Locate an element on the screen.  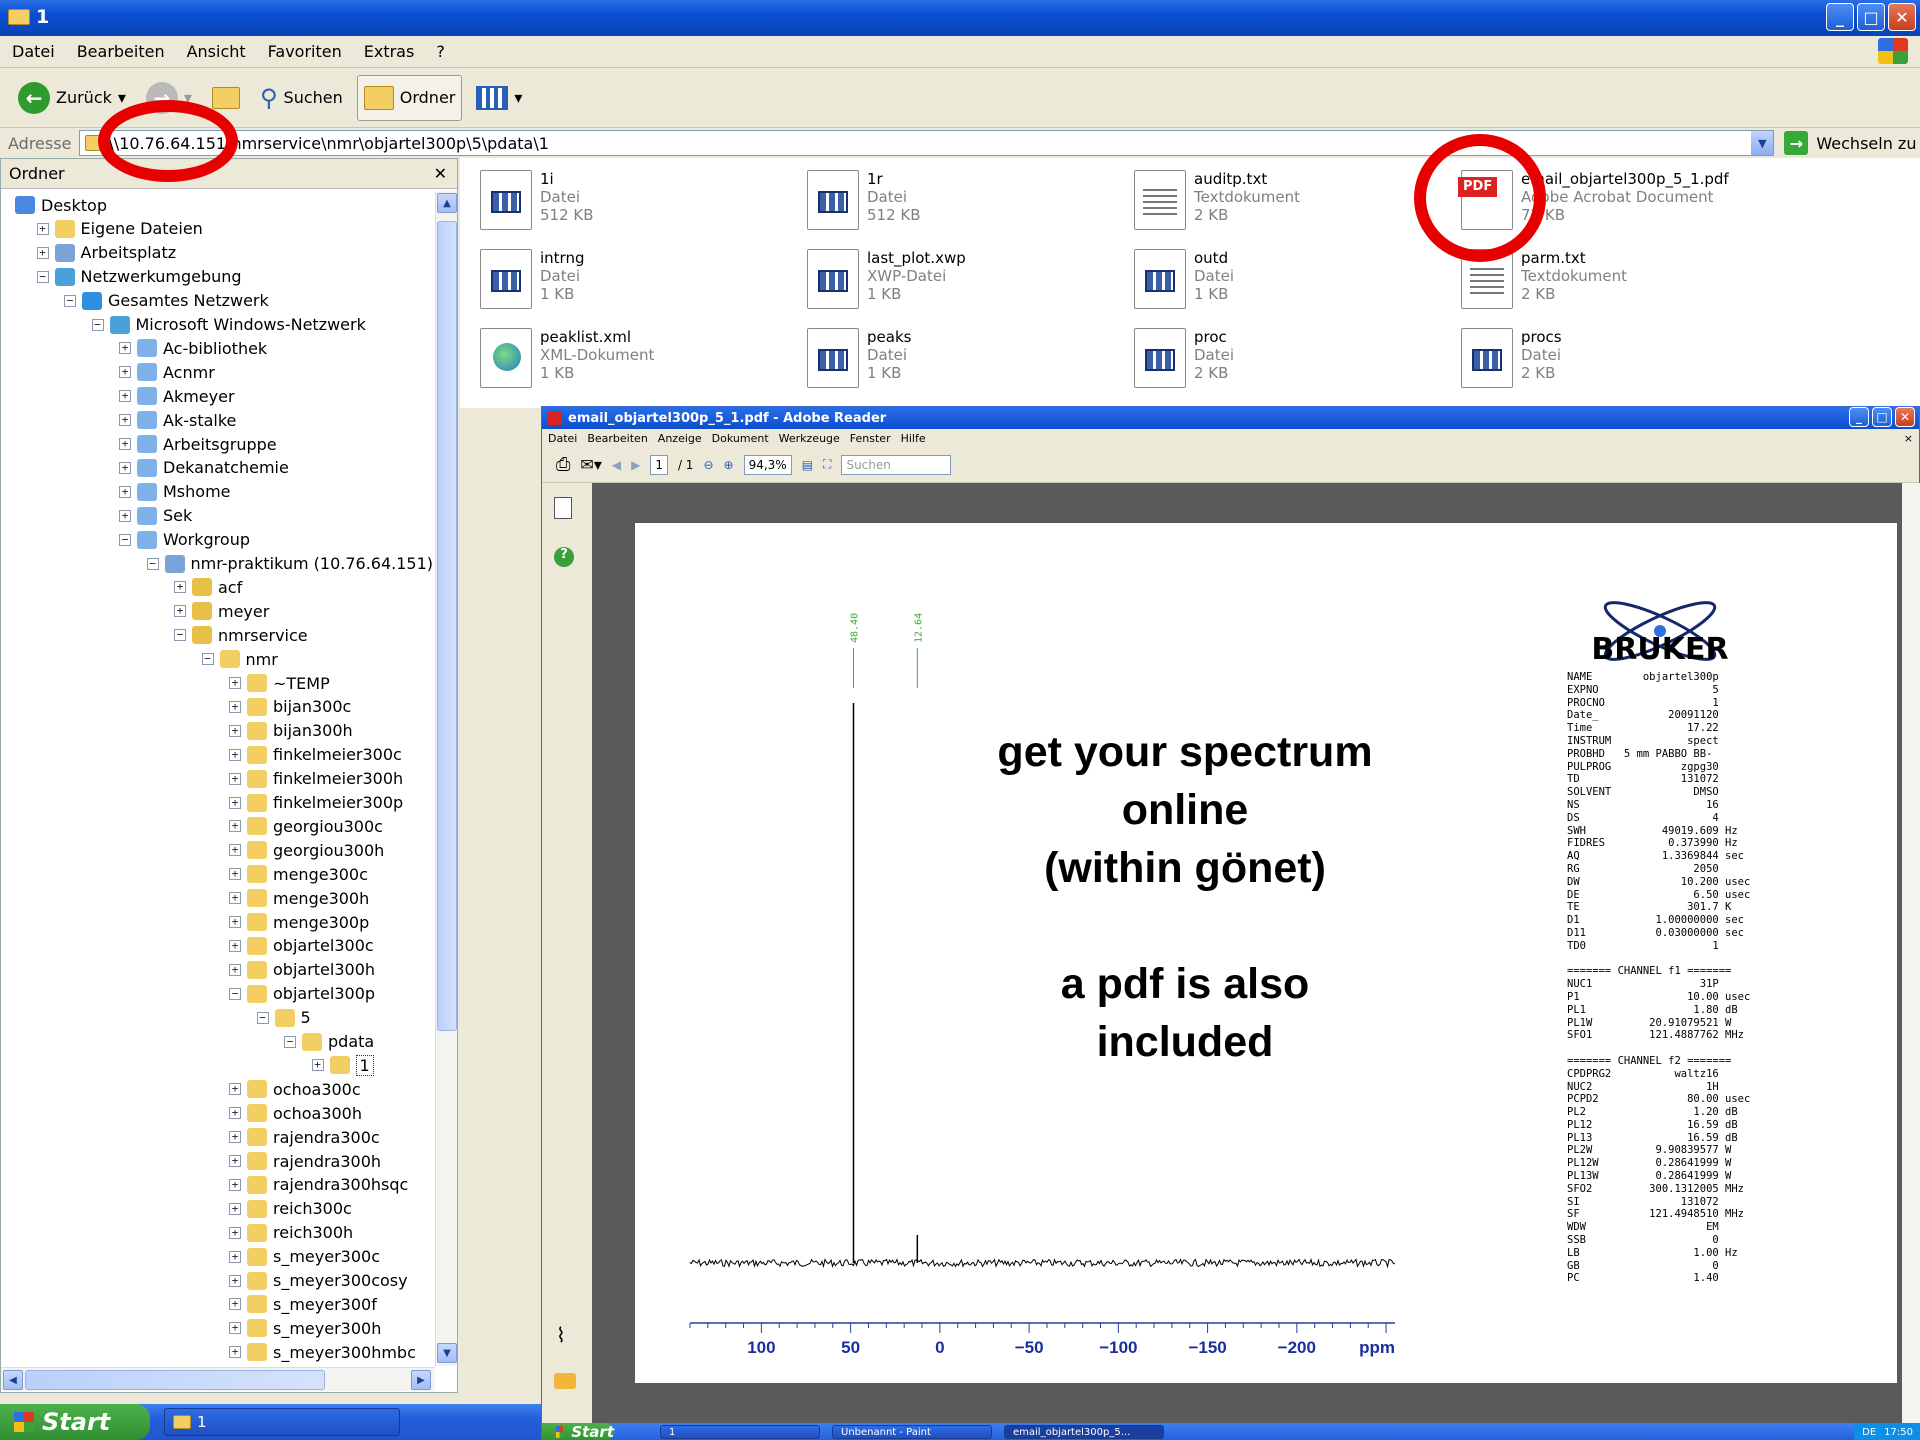
menu-help: ? is located at coordinates (440, 51).